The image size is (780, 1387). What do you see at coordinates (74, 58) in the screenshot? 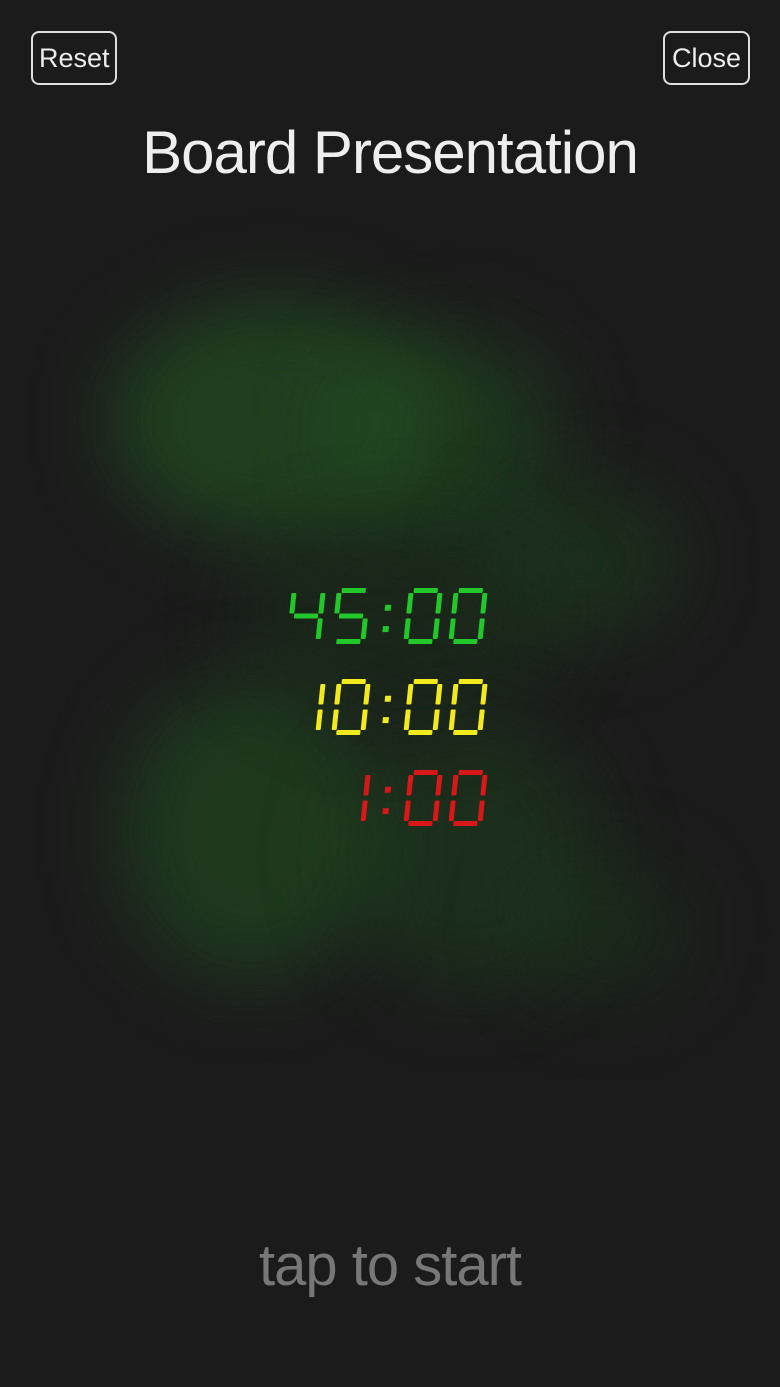
I see `reset-button: Reset` at bounding box center [74, 58].